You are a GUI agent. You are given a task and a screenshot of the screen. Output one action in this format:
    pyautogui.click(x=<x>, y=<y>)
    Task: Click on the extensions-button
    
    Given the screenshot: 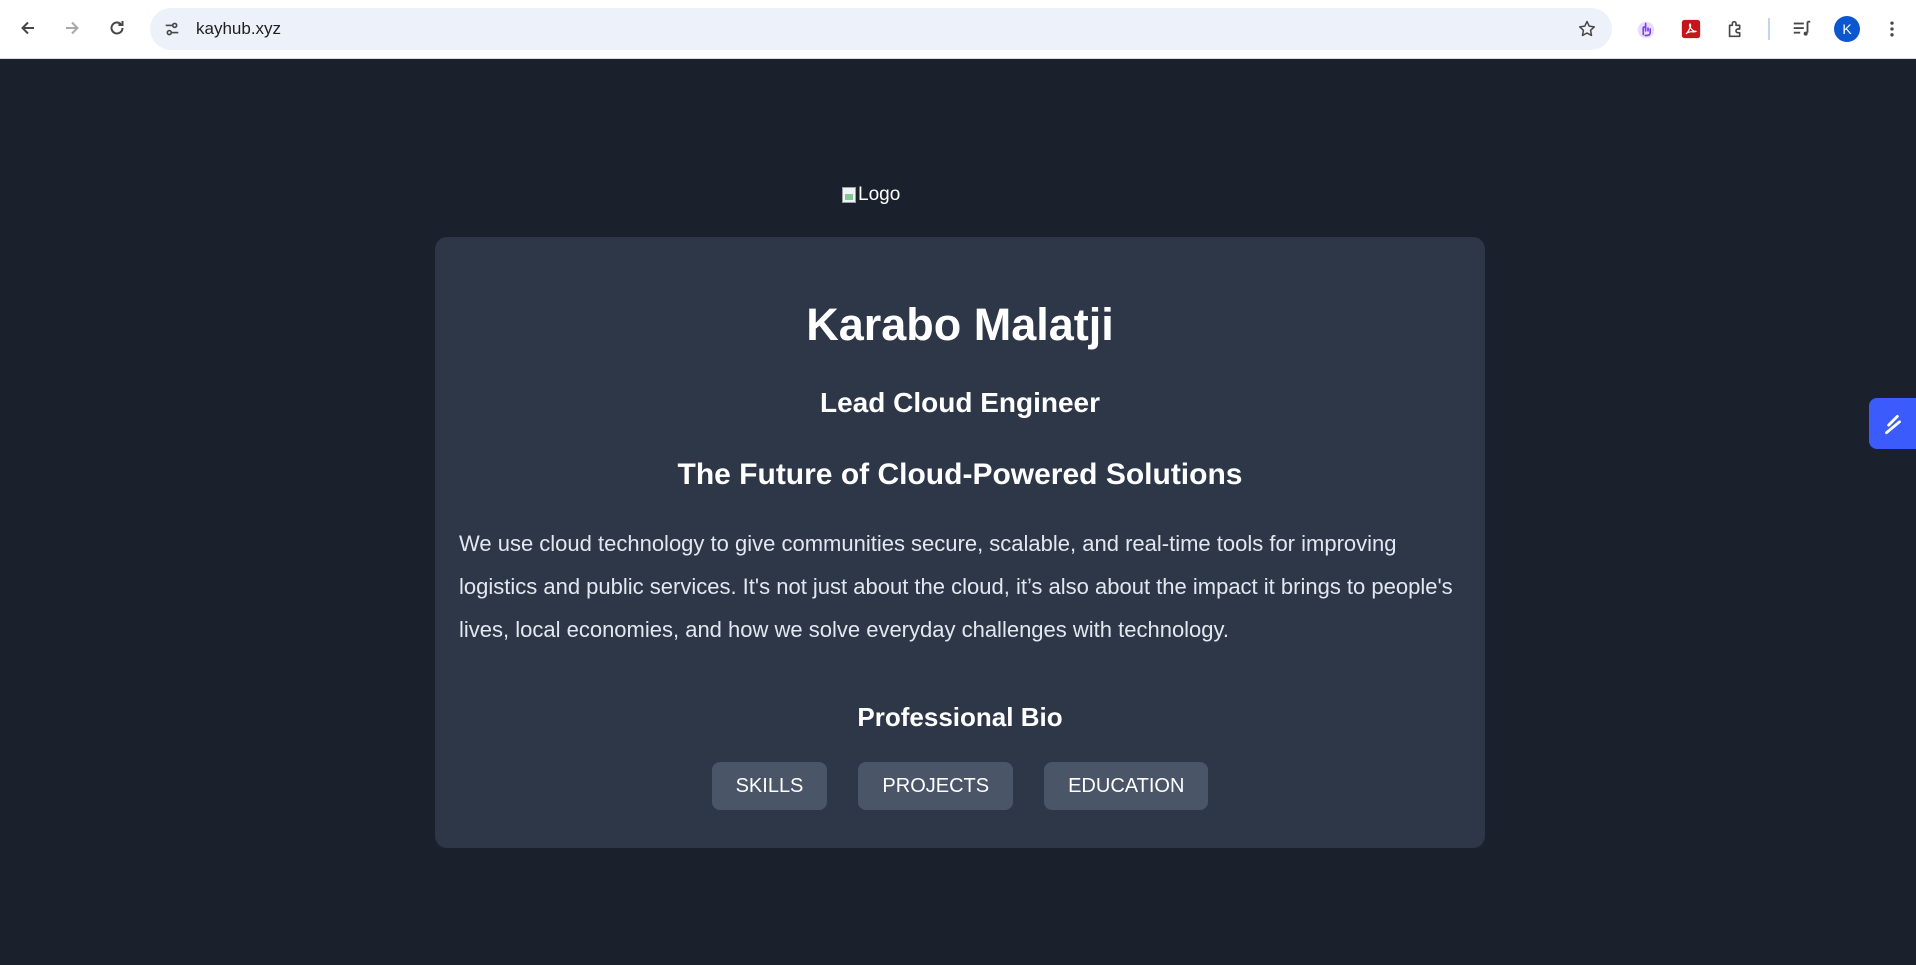 What is the action you would take?
    pyautogui.click(x=1736, y=29)
    